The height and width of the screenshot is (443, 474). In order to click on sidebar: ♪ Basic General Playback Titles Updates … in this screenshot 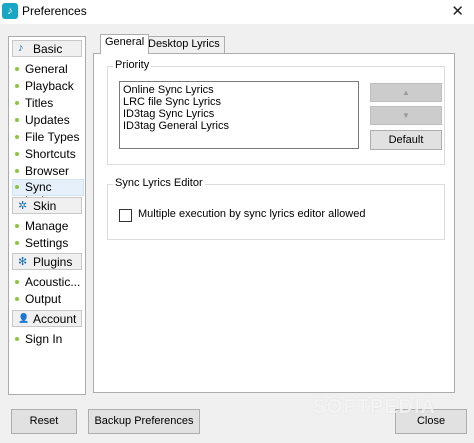, I will do `click(47, 215)`.